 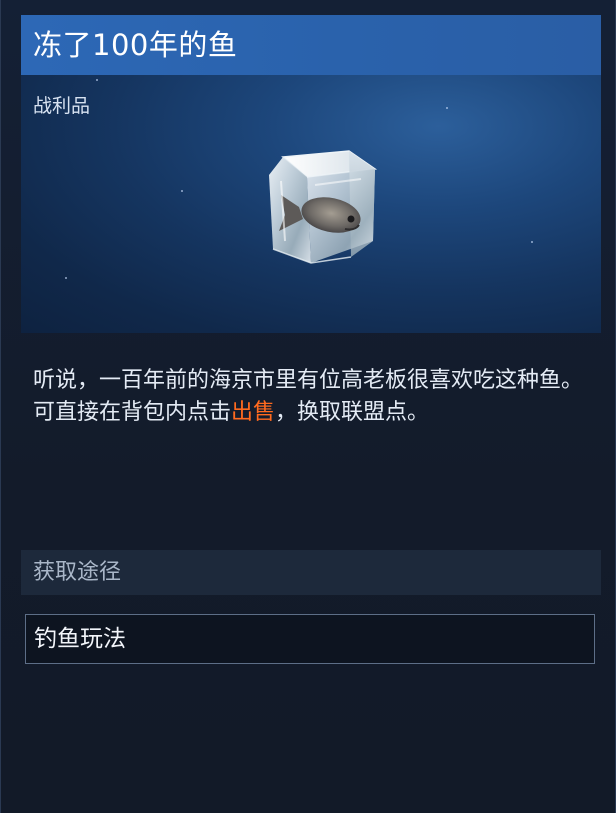 What do you see at coordinates (308, 380) in the screenshot?
I see `description-line-1: 听说，一百年前的海京市里有位高老板很喜欢吃这种鱼。` at bounding box center [308, 380].